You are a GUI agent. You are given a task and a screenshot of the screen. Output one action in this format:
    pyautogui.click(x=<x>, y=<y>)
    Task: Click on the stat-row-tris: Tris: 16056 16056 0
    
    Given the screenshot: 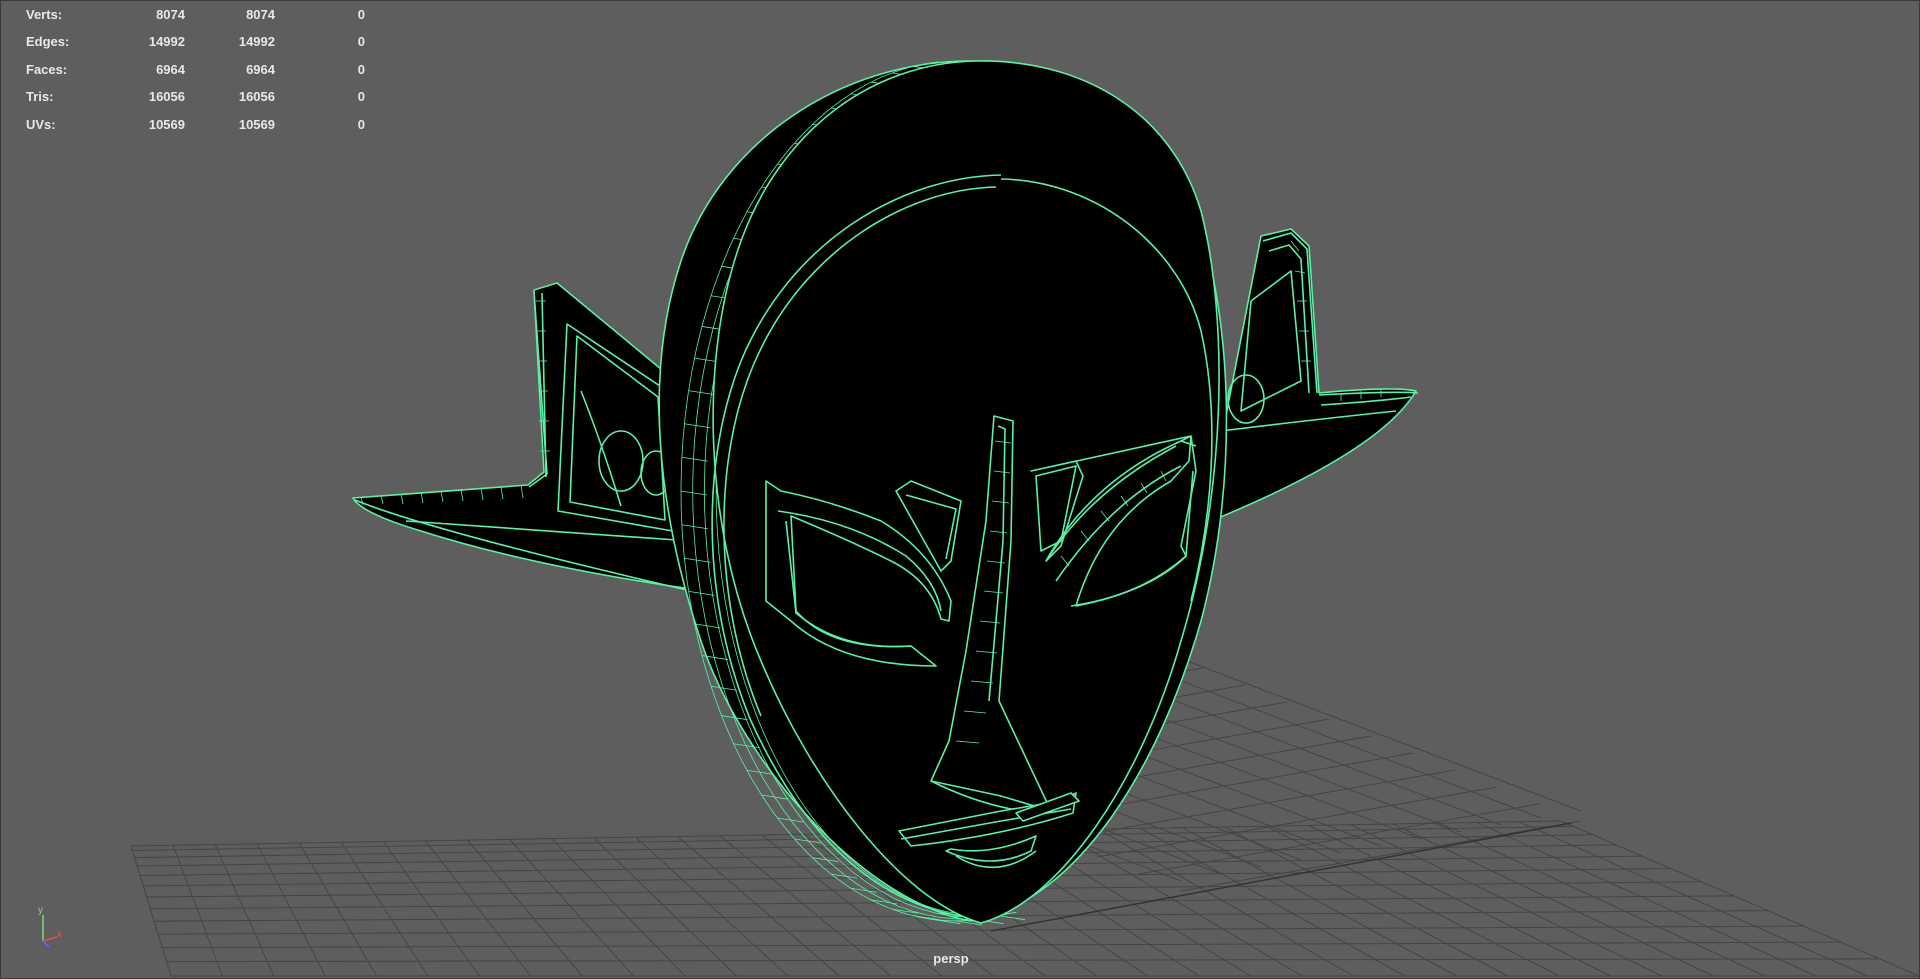 What is the action you would take?
    pyautogui.click(x=191, y=99)
    